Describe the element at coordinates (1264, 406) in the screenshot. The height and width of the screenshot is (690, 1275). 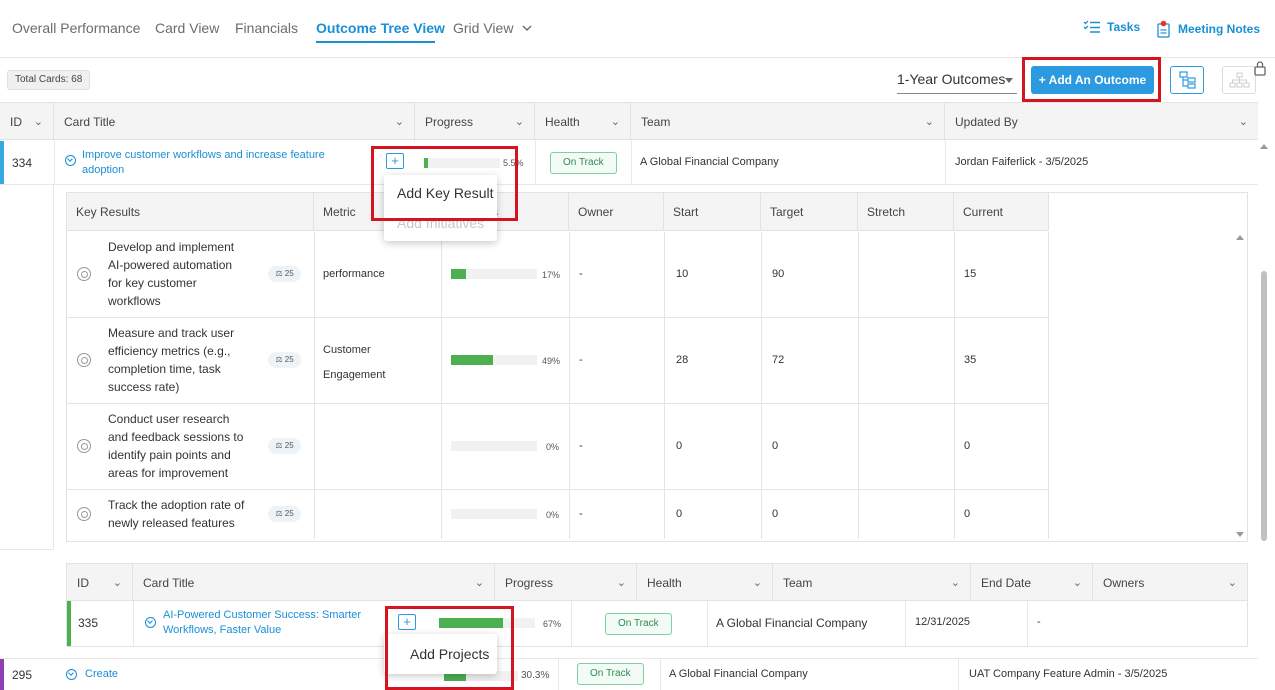
I see `scrollbar-thumb` at that location.